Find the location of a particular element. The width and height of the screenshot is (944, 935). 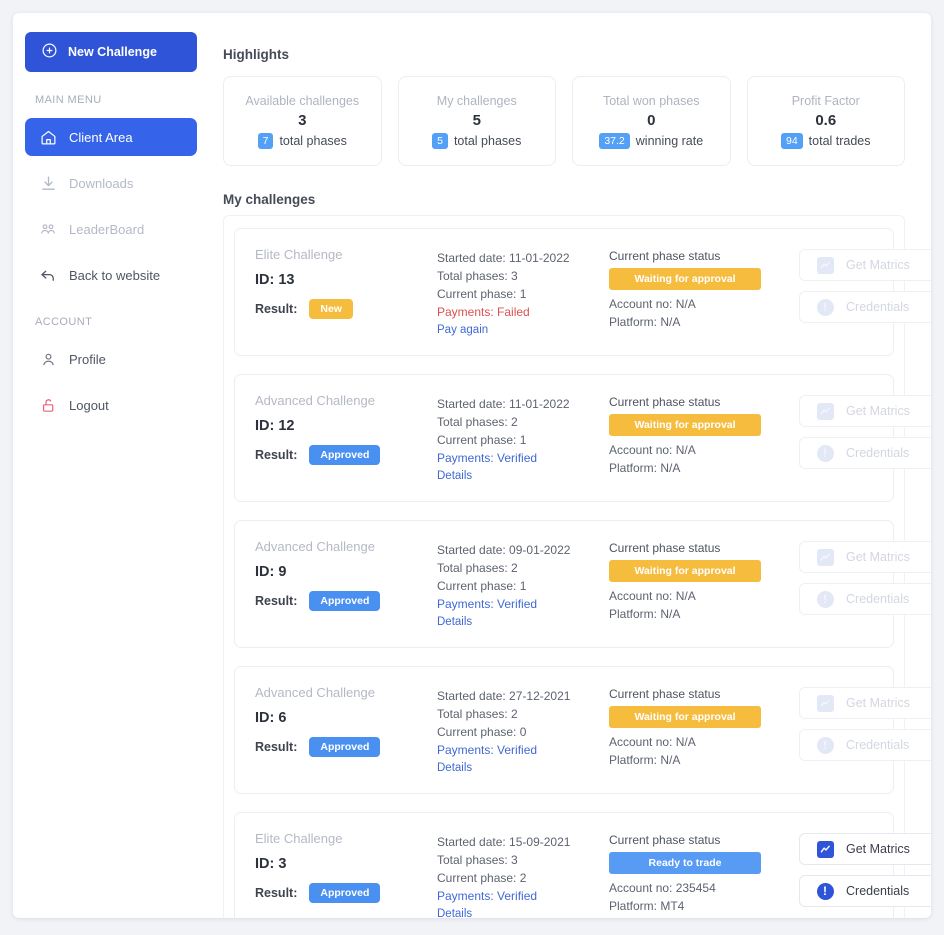

status-badge: New is located at coordinates (331, 309).